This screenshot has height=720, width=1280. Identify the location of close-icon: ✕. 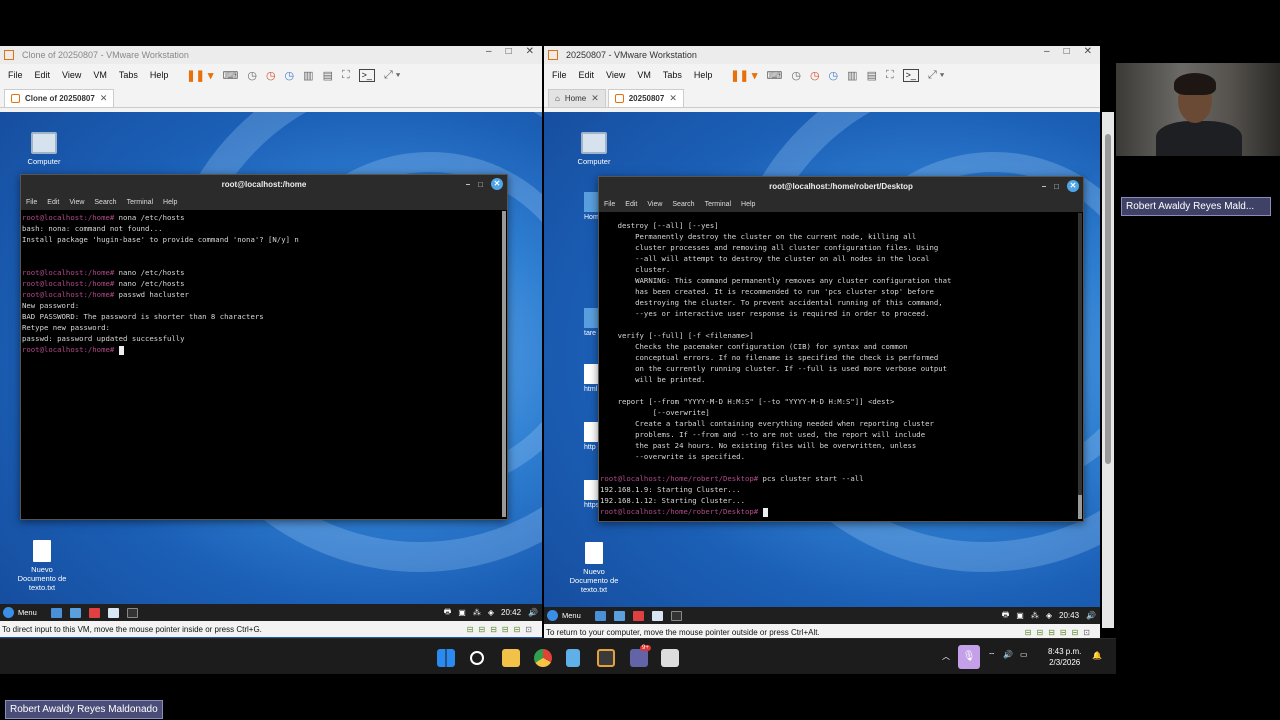
(1073, 186).